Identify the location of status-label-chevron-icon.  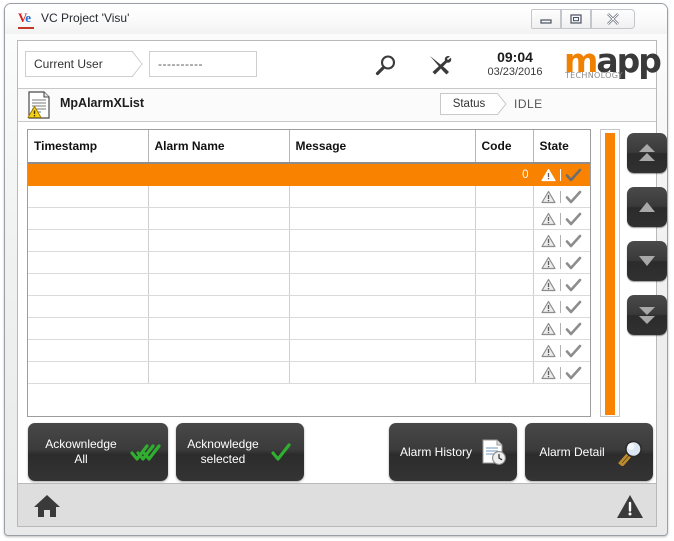
(502, 104).